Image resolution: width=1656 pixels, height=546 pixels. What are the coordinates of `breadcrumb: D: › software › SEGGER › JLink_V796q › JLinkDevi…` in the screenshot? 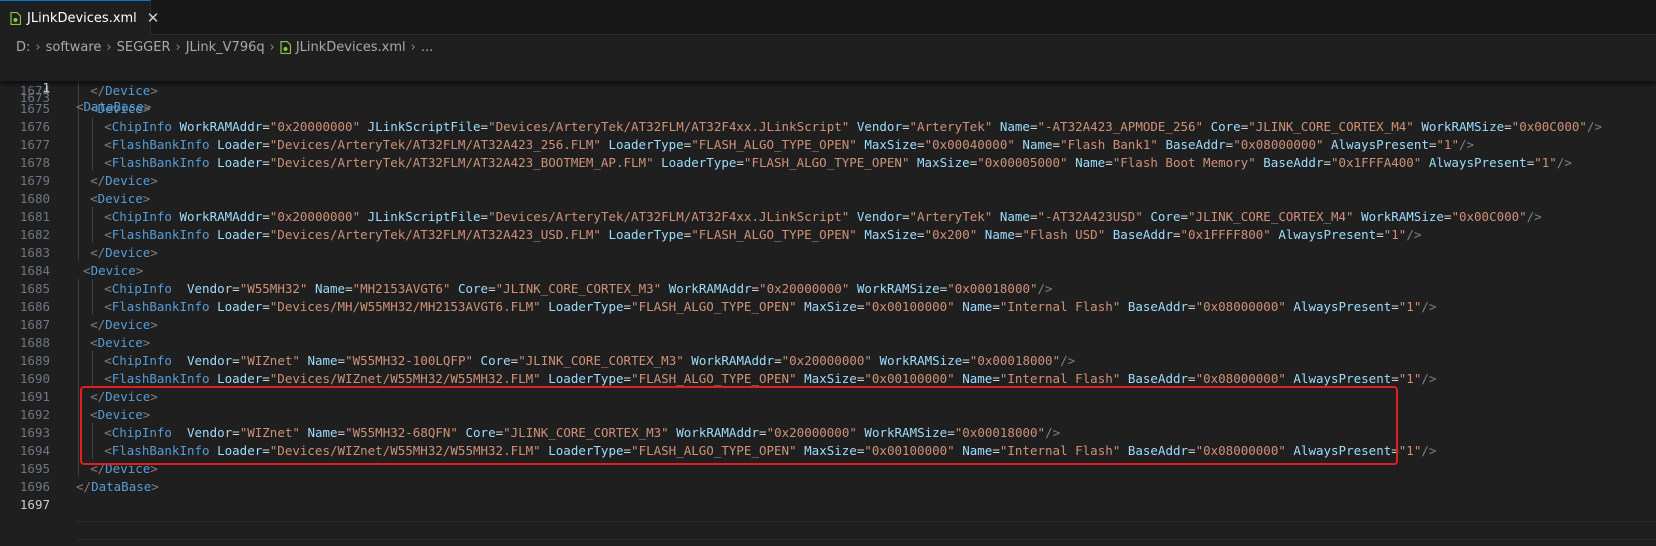 It's located at (828, 47).